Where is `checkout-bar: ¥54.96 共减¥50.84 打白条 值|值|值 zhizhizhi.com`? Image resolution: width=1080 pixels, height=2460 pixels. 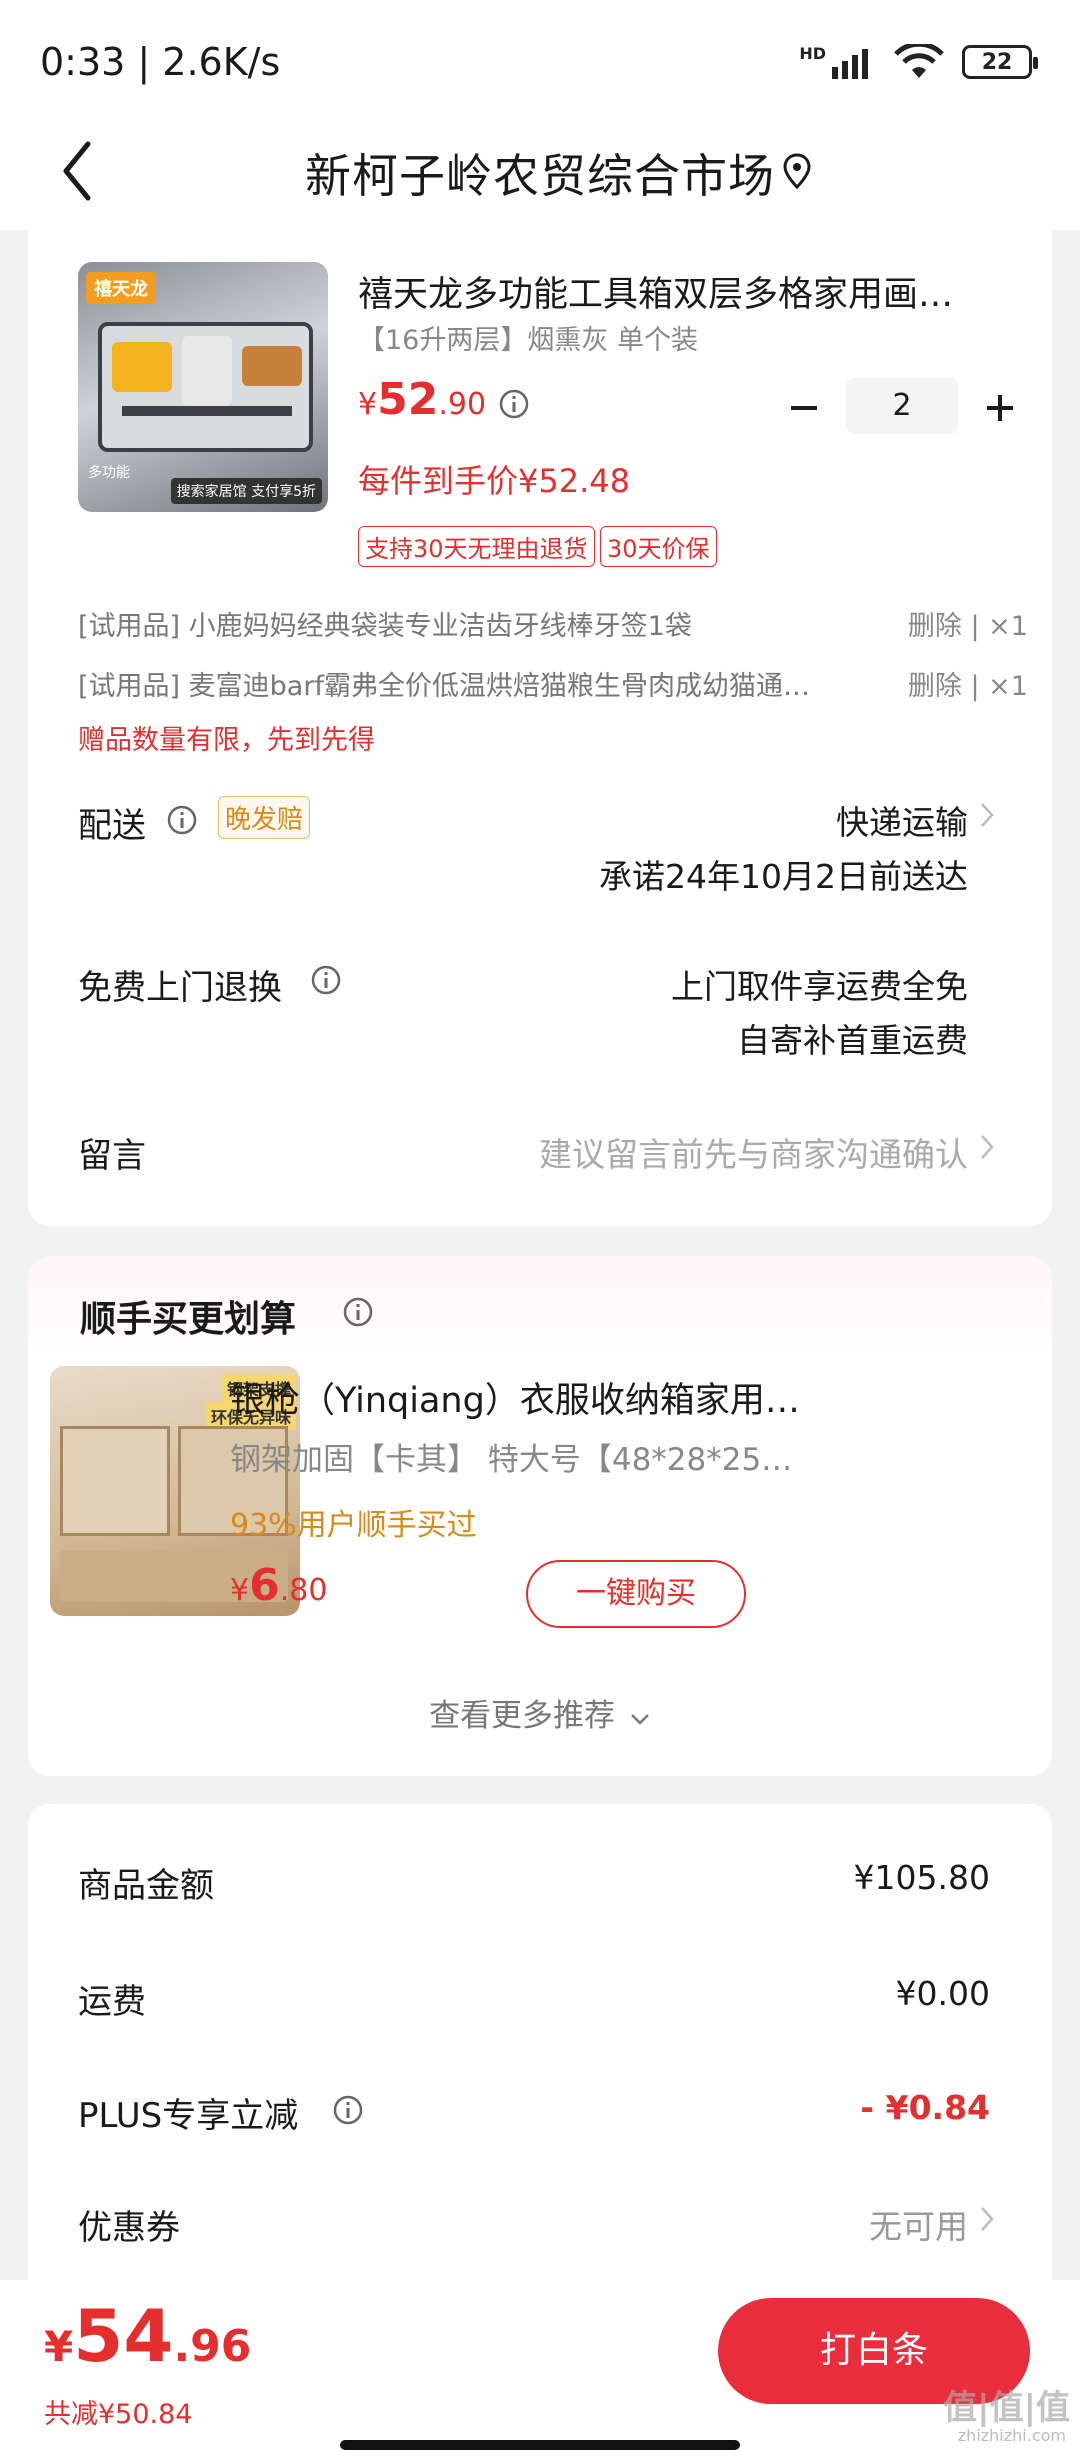
checkout-bar: ¥54.96 共减¥50.84 打白条 值|值|值 zhizhizhi.com is located at coordinates (540, 2370).